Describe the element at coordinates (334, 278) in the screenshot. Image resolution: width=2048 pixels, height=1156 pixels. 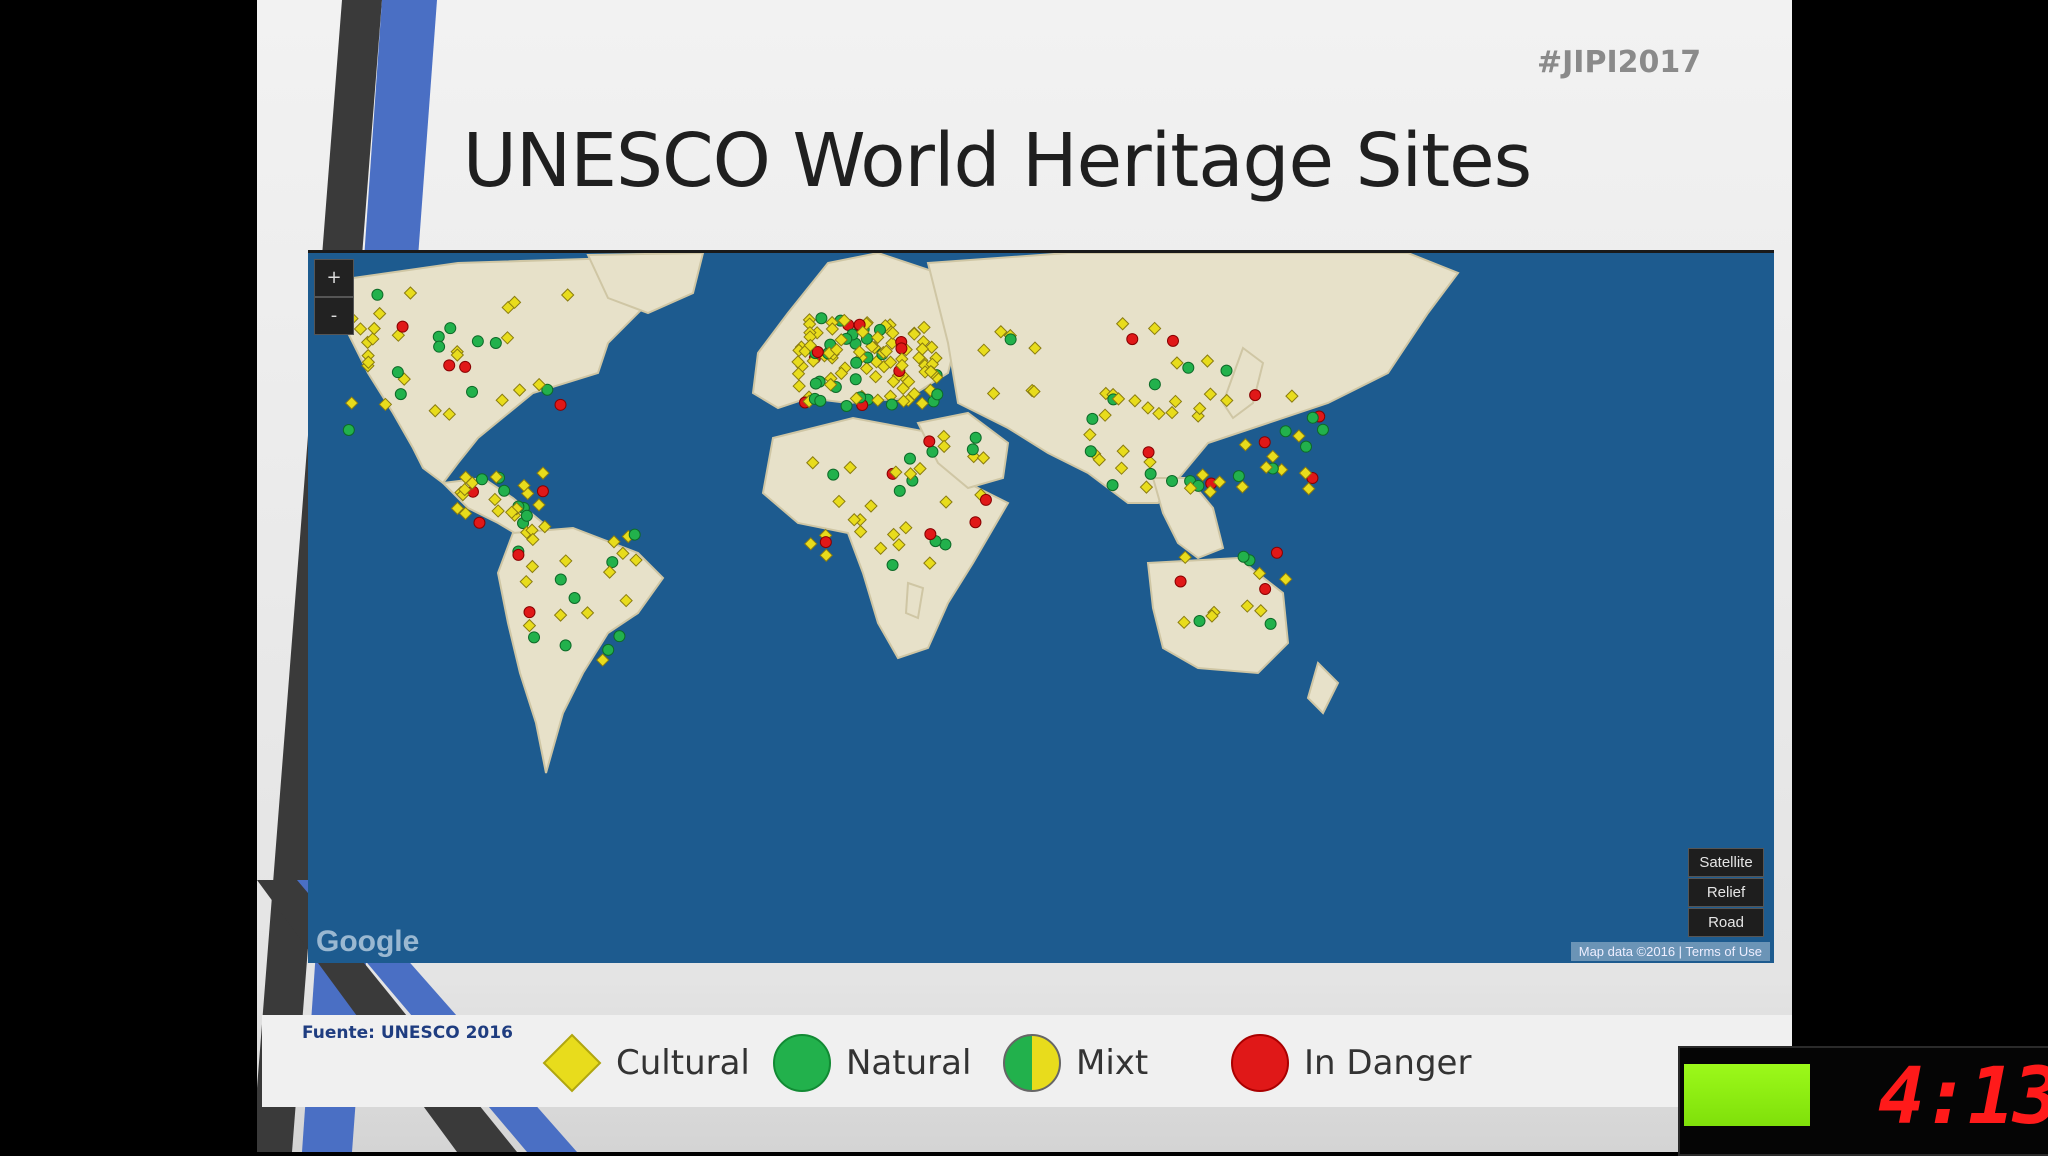
I see `zoom-in-button: +` at that location.